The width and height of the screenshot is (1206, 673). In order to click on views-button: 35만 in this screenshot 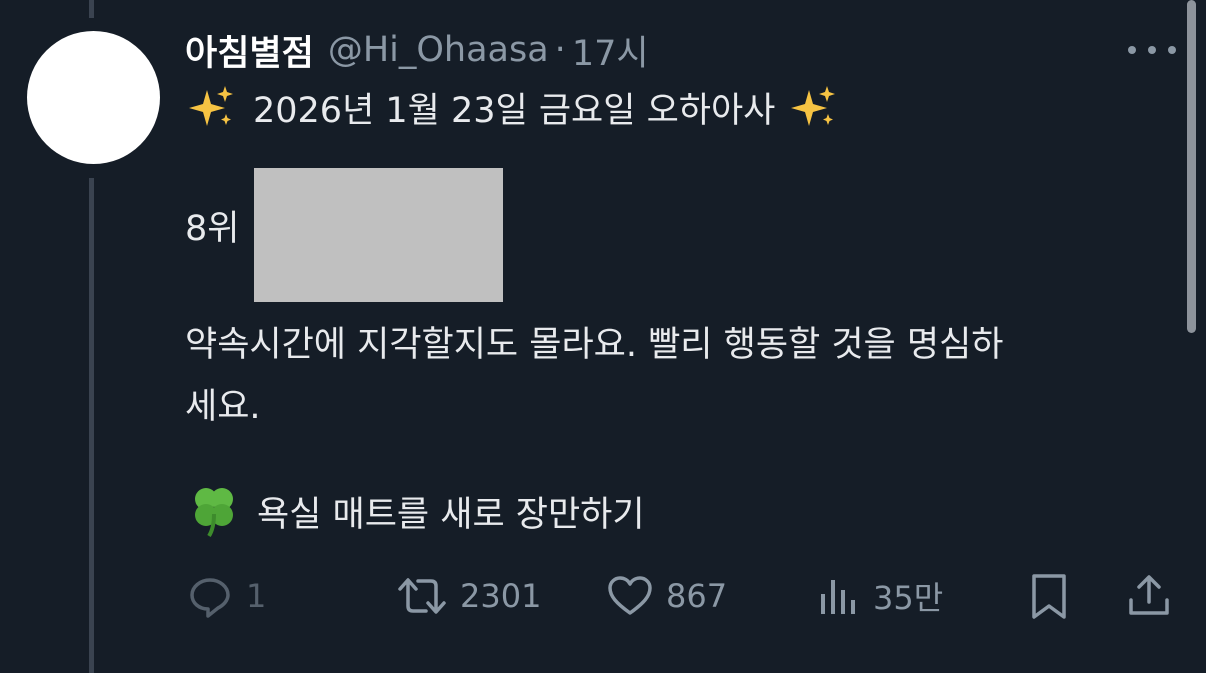, I will do `click(880, 596)`.